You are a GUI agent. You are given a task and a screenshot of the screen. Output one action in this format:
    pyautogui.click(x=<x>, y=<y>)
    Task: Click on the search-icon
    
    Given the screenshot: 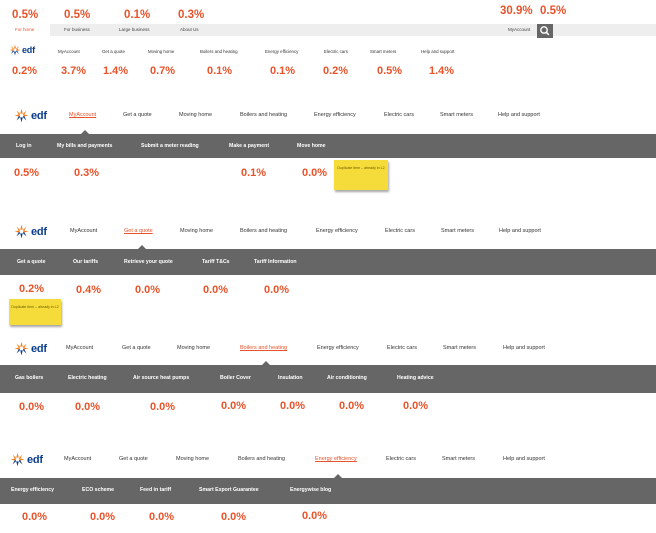 What is the action you would take?
    pyautogui.click(x=545, y=31)
    